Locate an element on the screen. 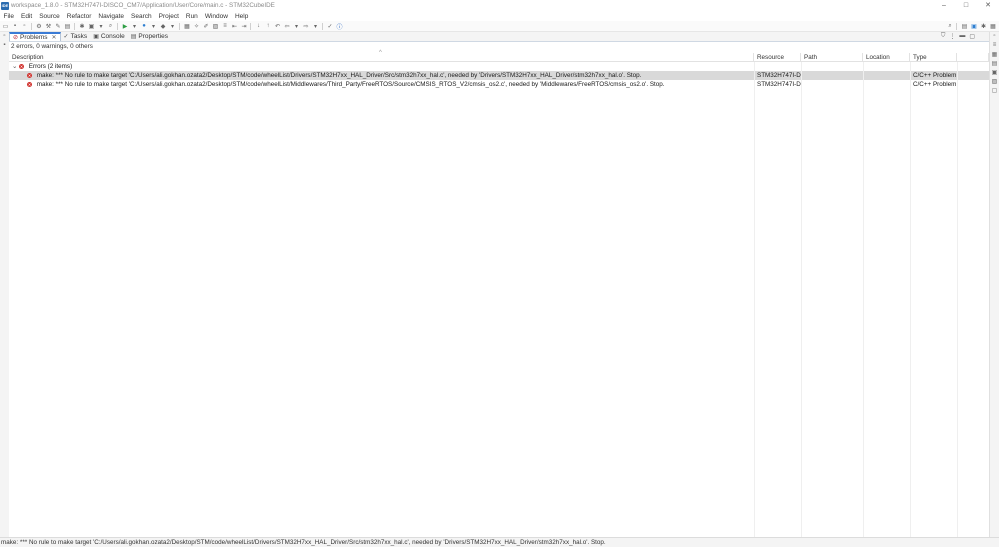 This screenshot has height=547, width=999. tab-console: ▣ Console is located at coordinates (109, 36).